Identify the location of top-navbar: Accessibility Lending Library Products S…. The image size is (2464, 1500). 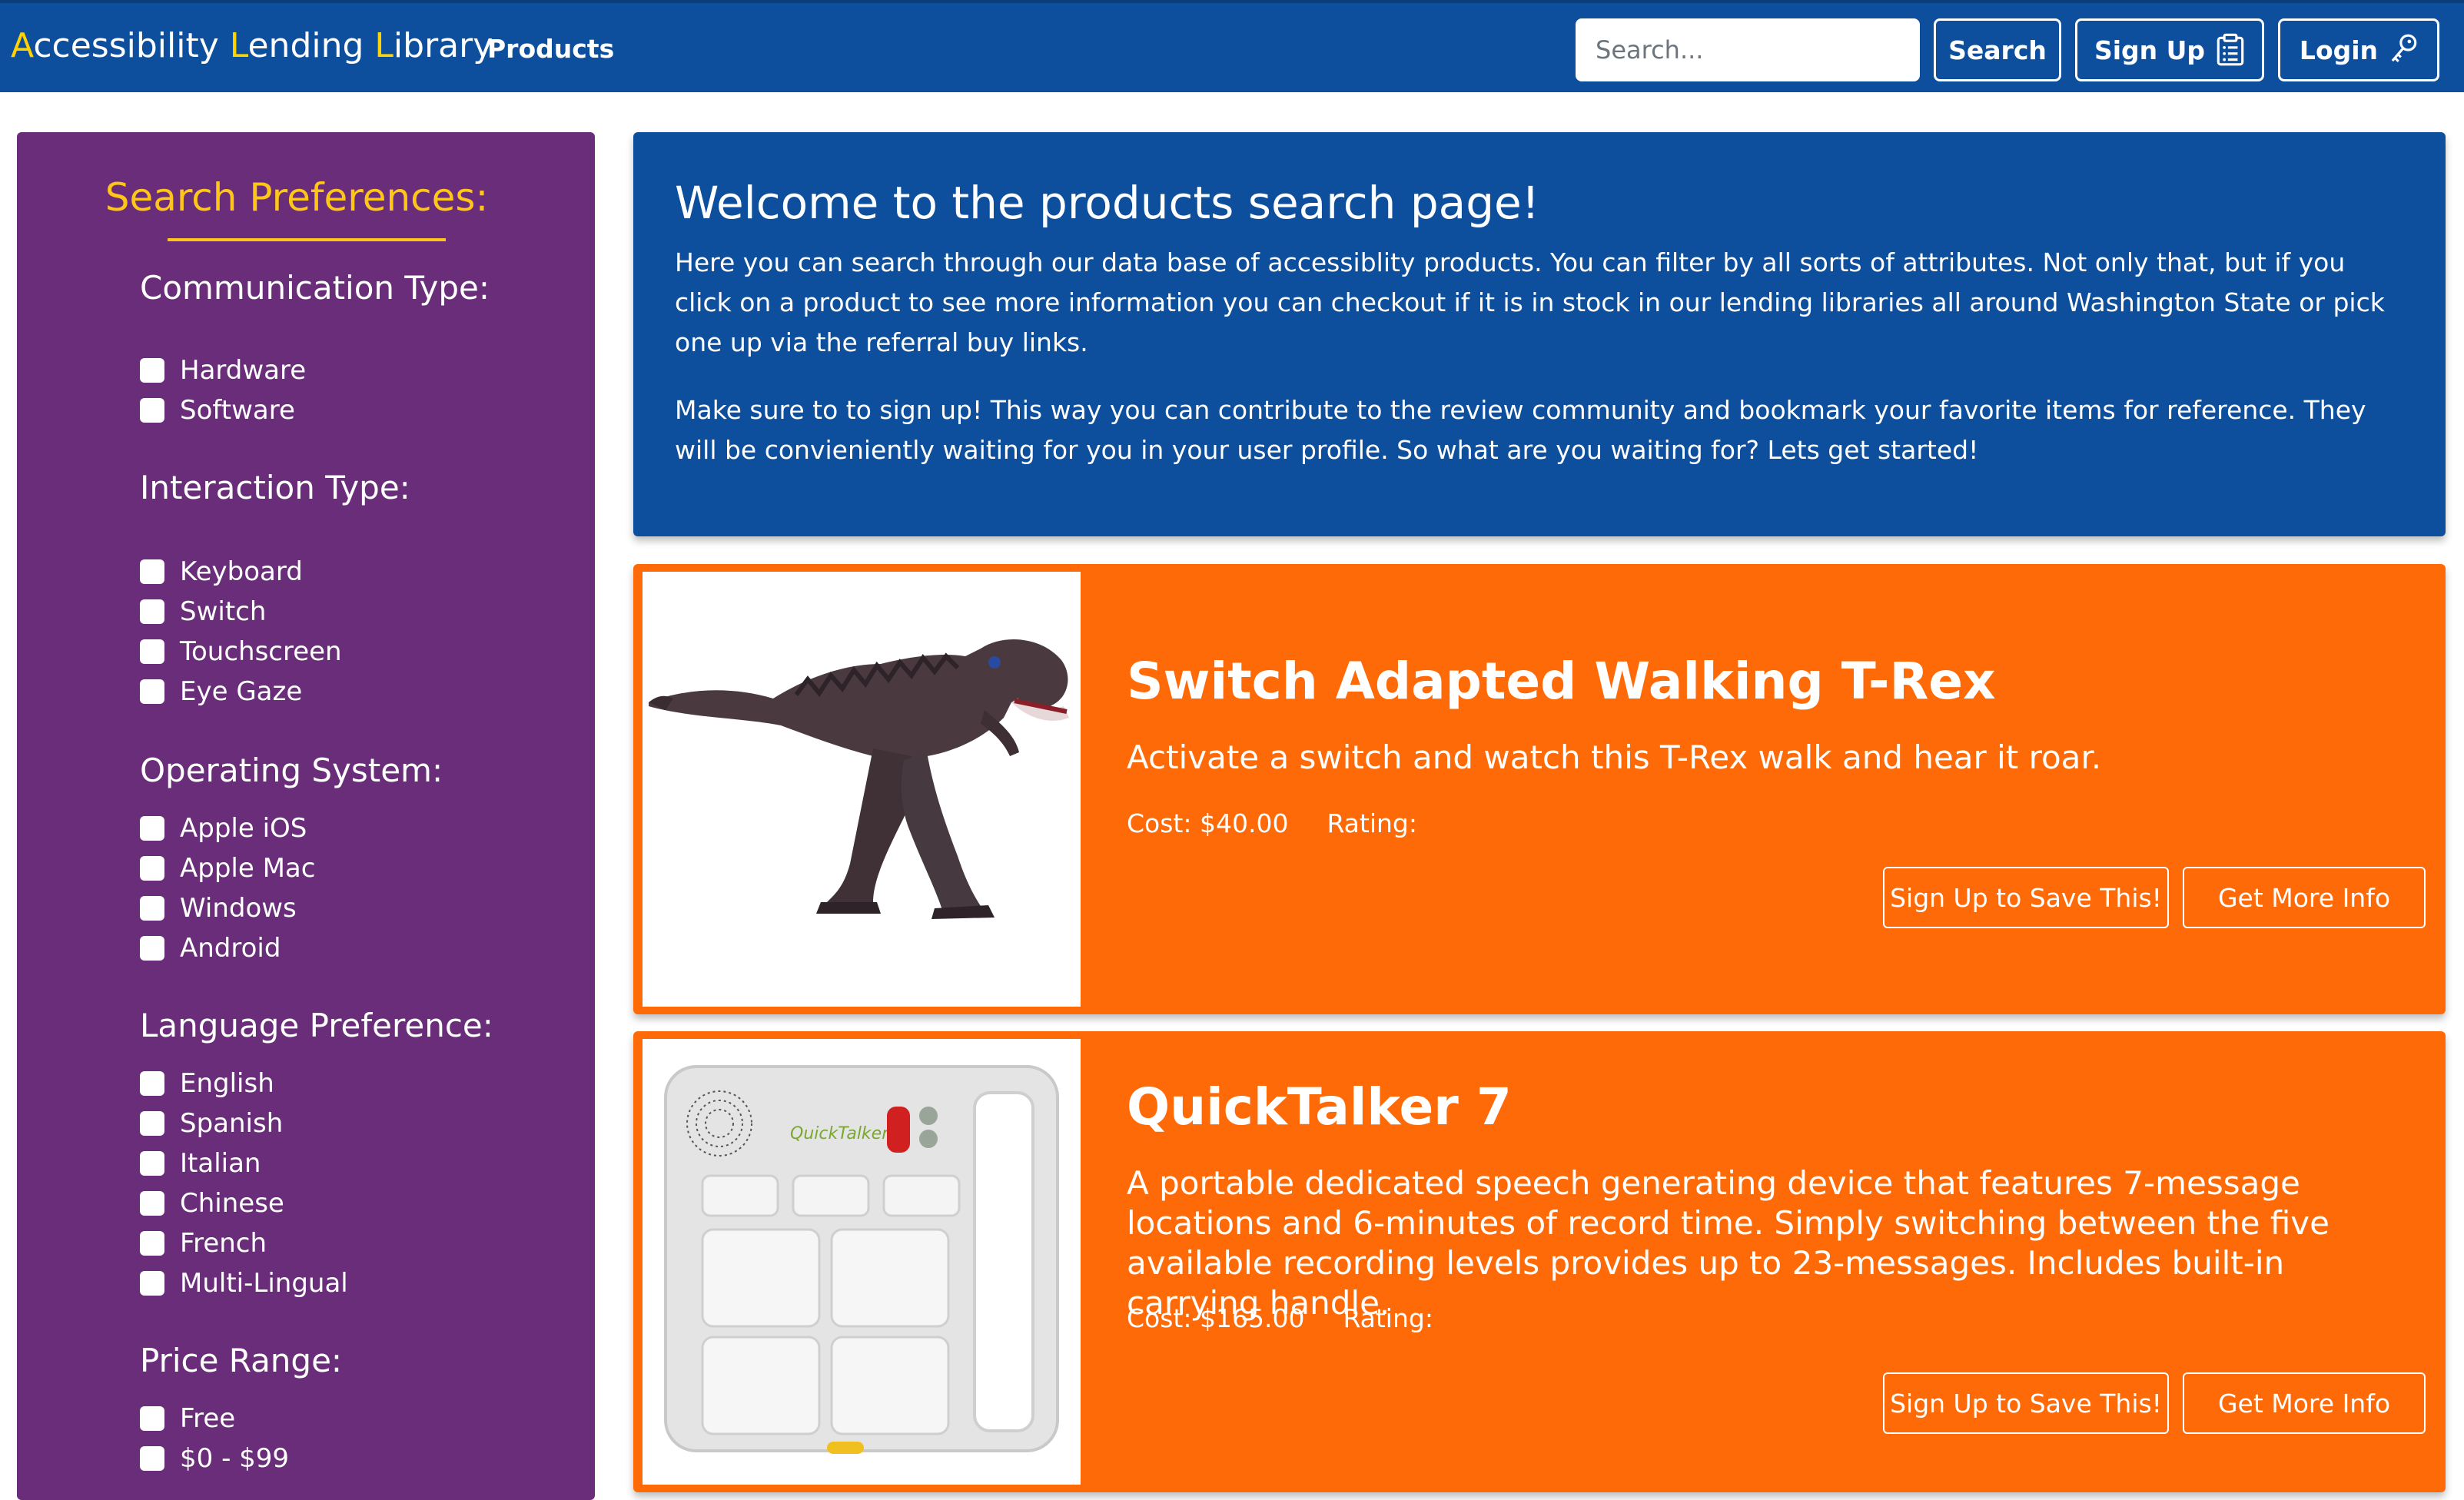
(1232, 46).